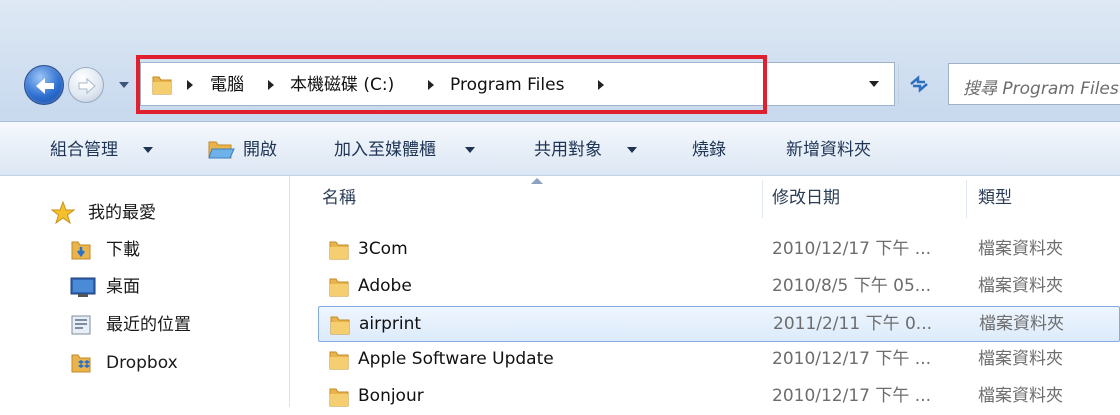  I want to click on file-row-selected: airprint 2011/2/11 下午 0... 檔案資料夾, so click(719, 324).